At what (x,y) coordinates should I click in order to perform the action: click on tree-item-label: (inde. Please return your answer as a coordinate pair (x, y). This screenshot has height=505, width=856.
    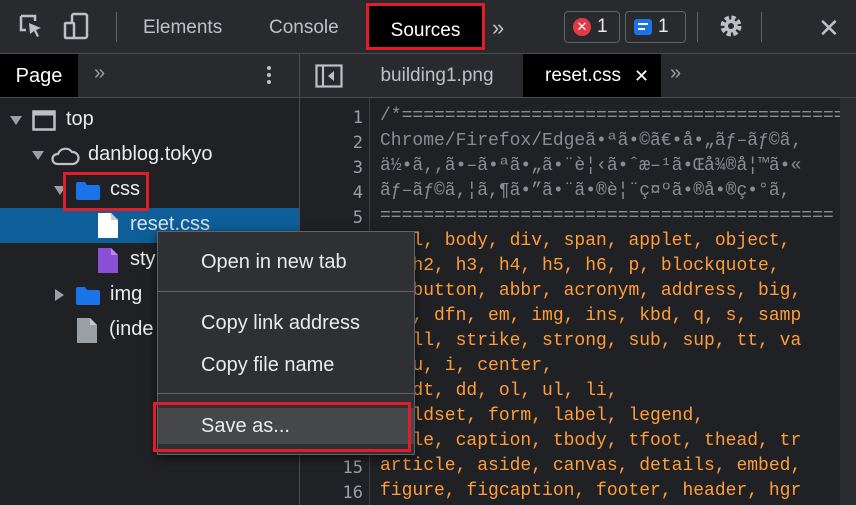
    Looking at the image, I should click on (131, 329).